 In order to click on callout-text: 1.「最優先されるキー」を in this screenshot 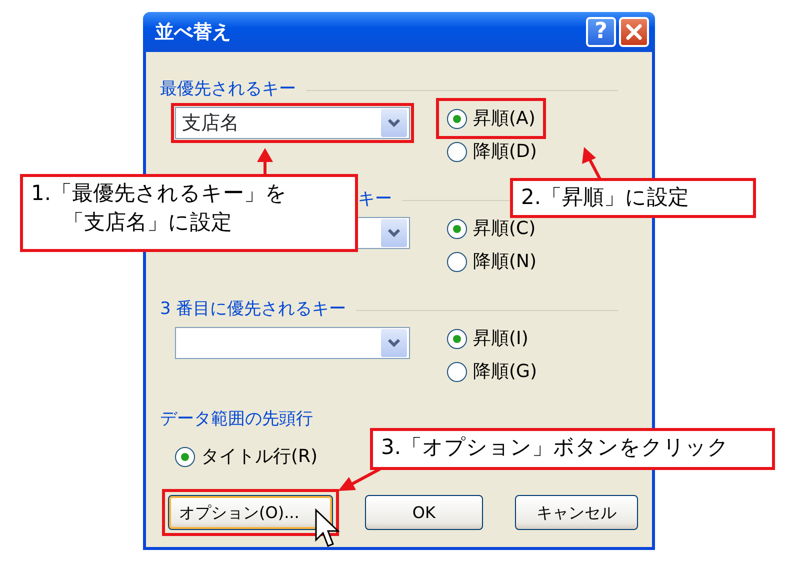, I will do `click(159, 193)`.